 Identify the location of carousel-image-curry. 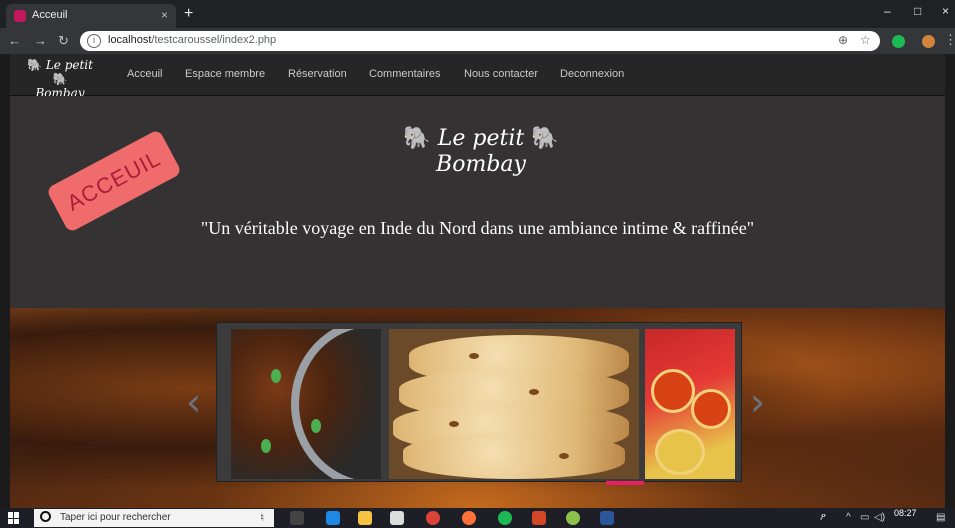
(306, 404).